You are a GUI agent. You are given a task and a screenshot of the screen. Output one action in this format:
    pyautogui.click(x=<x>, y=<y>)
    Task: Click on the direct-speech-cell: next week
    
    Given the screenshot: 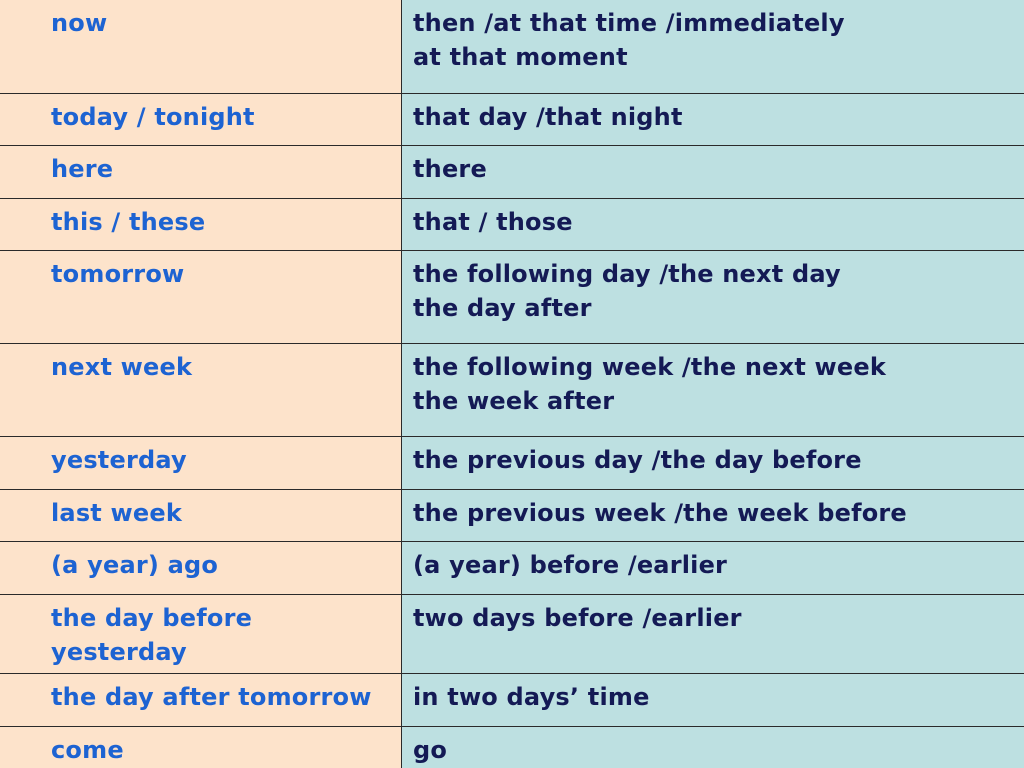 What is the action you would take?
    pyautogui.click(x=201, y=390)
    